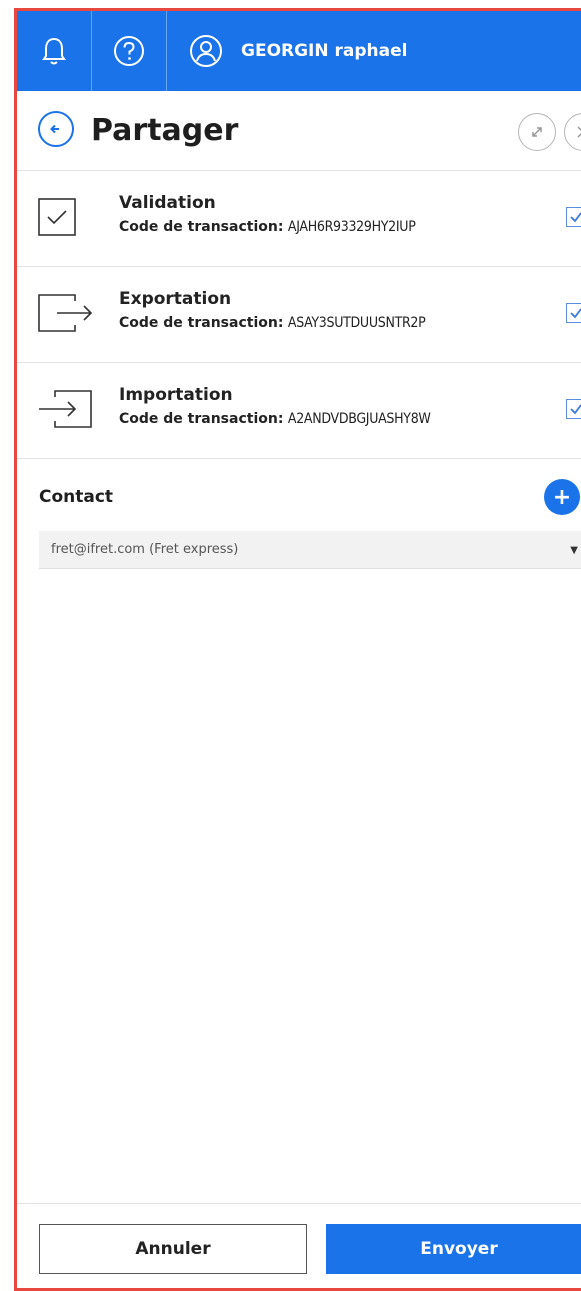  I want to click on check-square-icon, so click(57, 217).